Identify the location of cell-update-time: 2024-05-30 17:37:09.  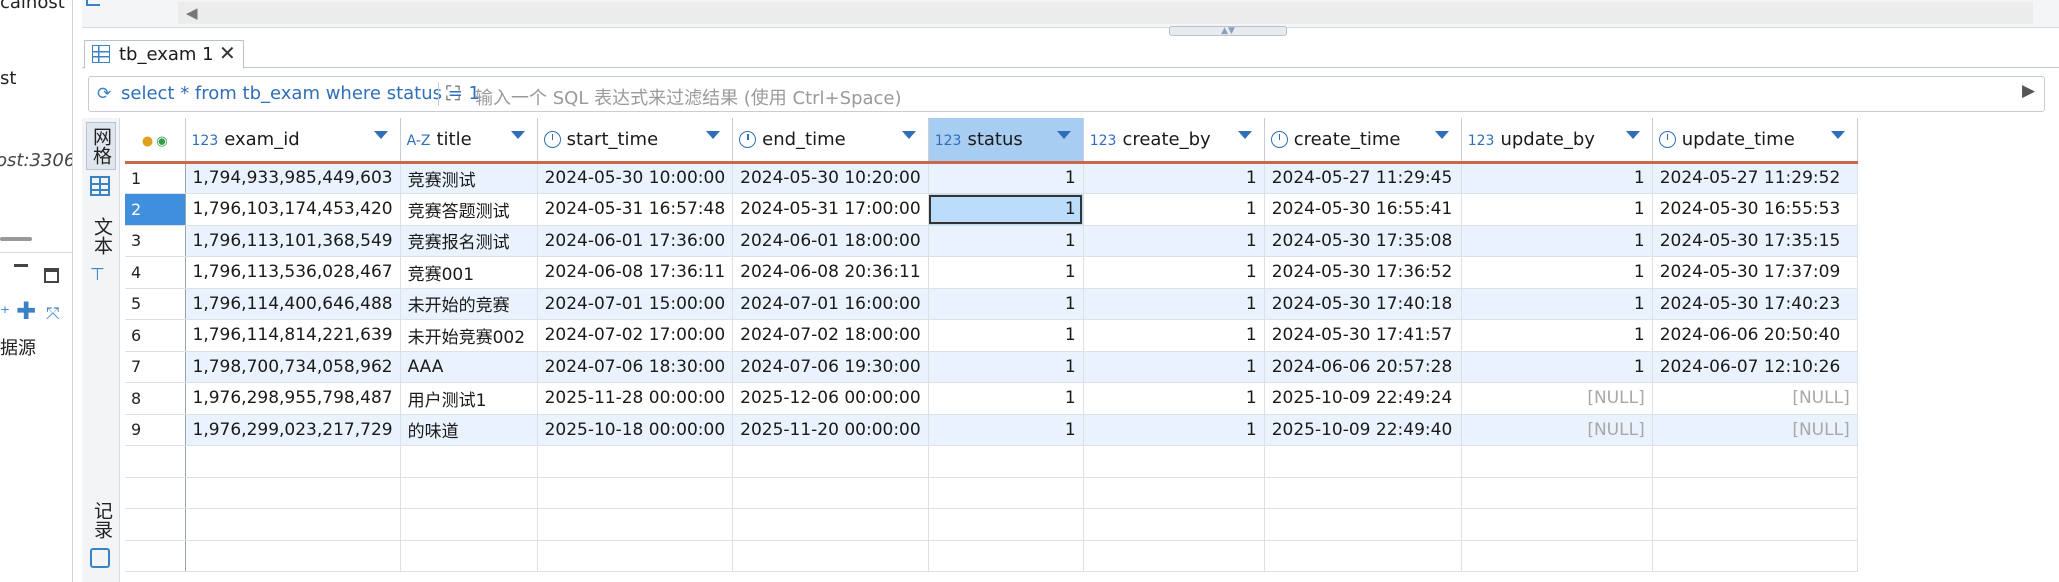
(1755, 272).